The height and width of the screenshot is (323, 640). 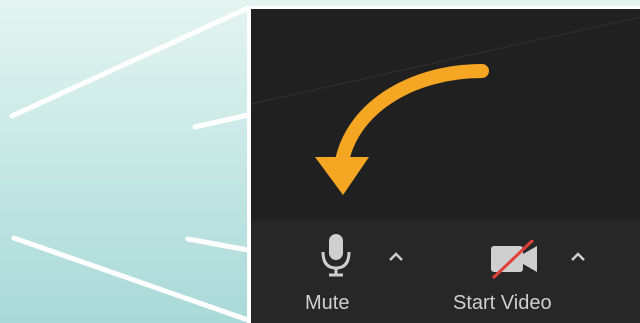 I want to click on zoom-line-lower-left, so click(x=131, y=279).